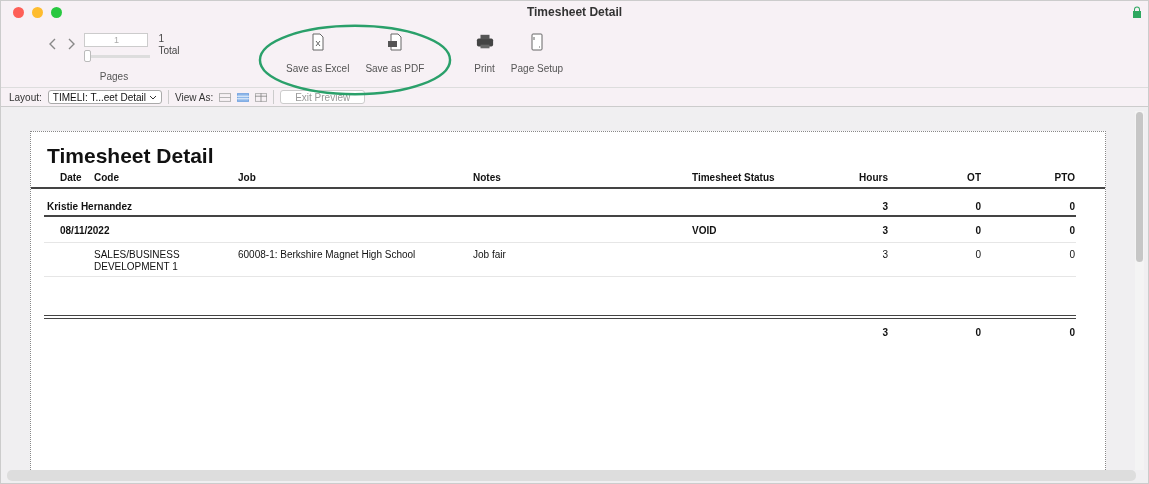  What do you see at coordinates (56, 12) in the screenshot?
I see `zoom-button` at bounding box center [56, 12].